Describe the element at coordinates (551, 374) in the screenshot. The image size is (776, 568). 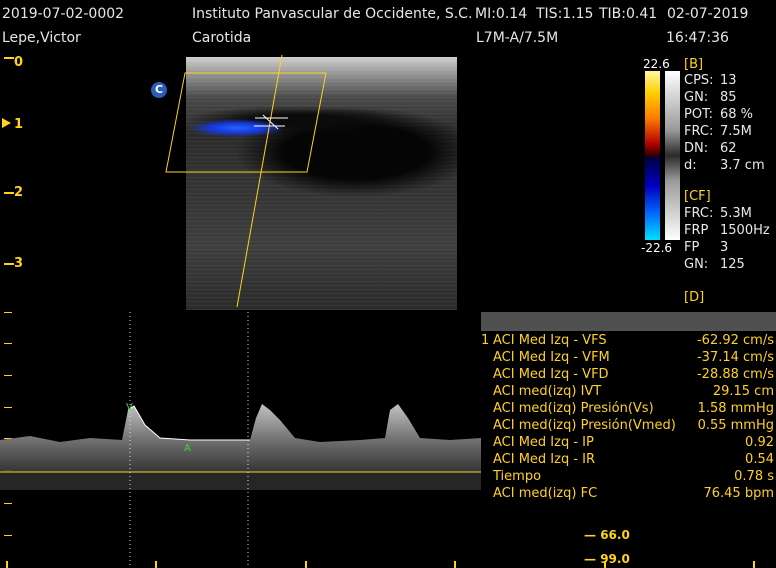
I see `measurement-label: ACI Med Izq - VFD` at that location.